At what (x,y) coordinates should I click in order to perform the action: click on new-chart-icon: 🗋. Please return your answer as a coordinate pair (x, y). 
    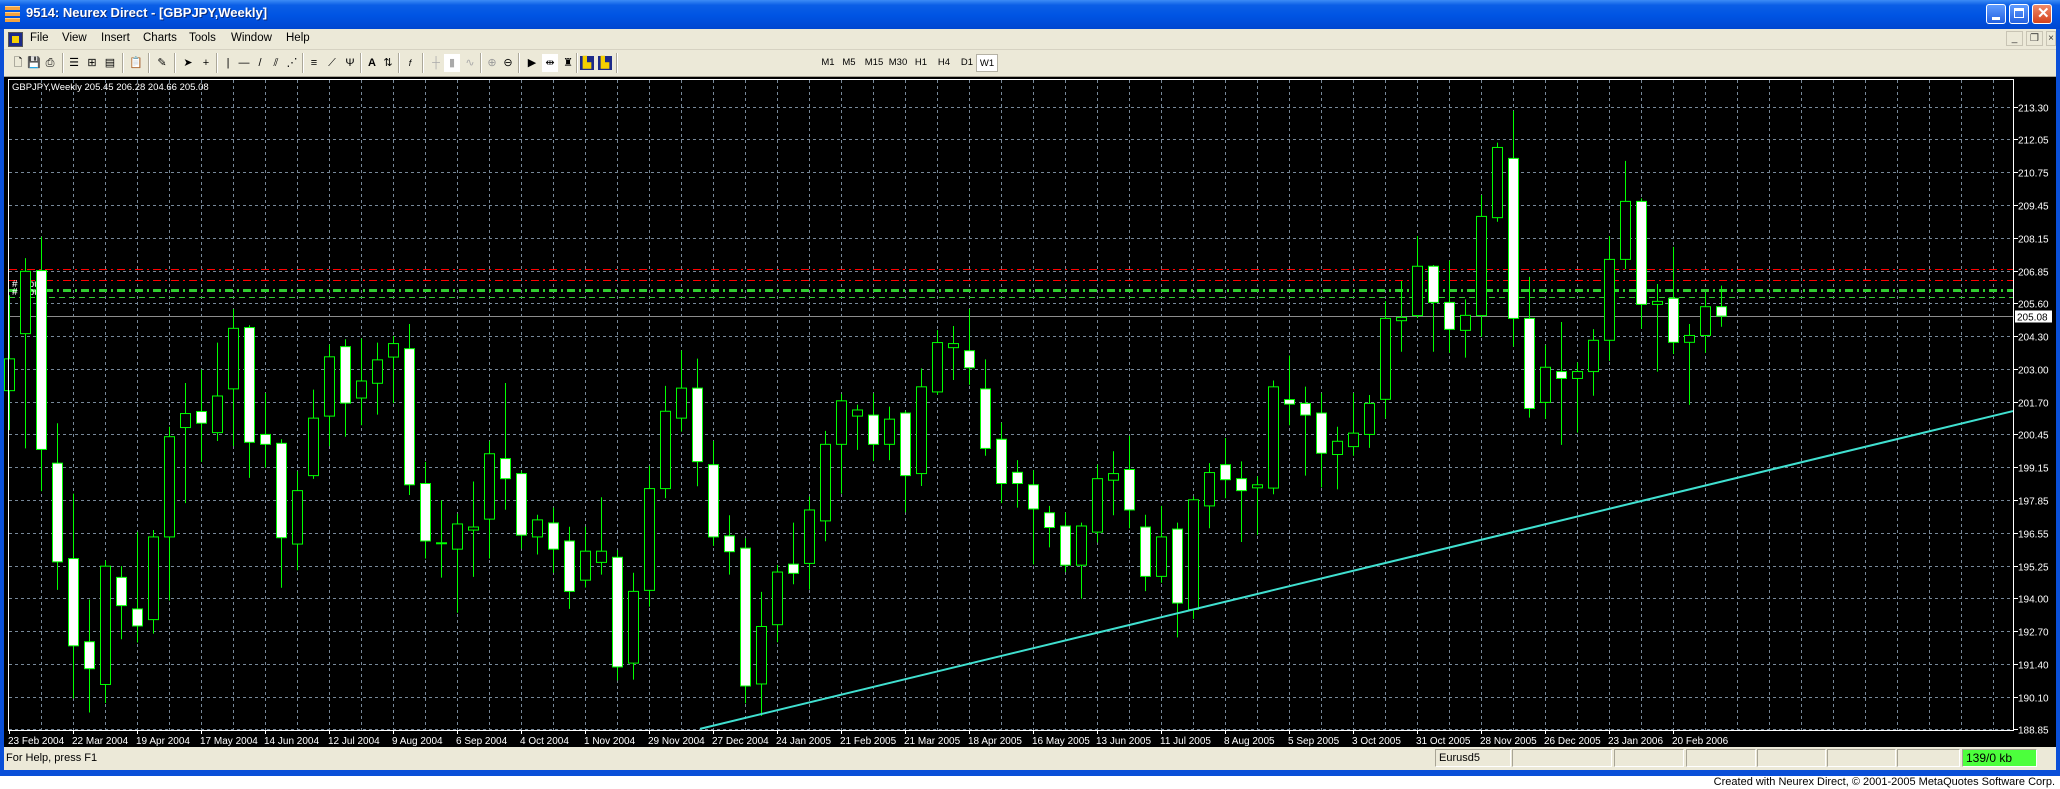
    Looking at the image, I should click on (18, 63).